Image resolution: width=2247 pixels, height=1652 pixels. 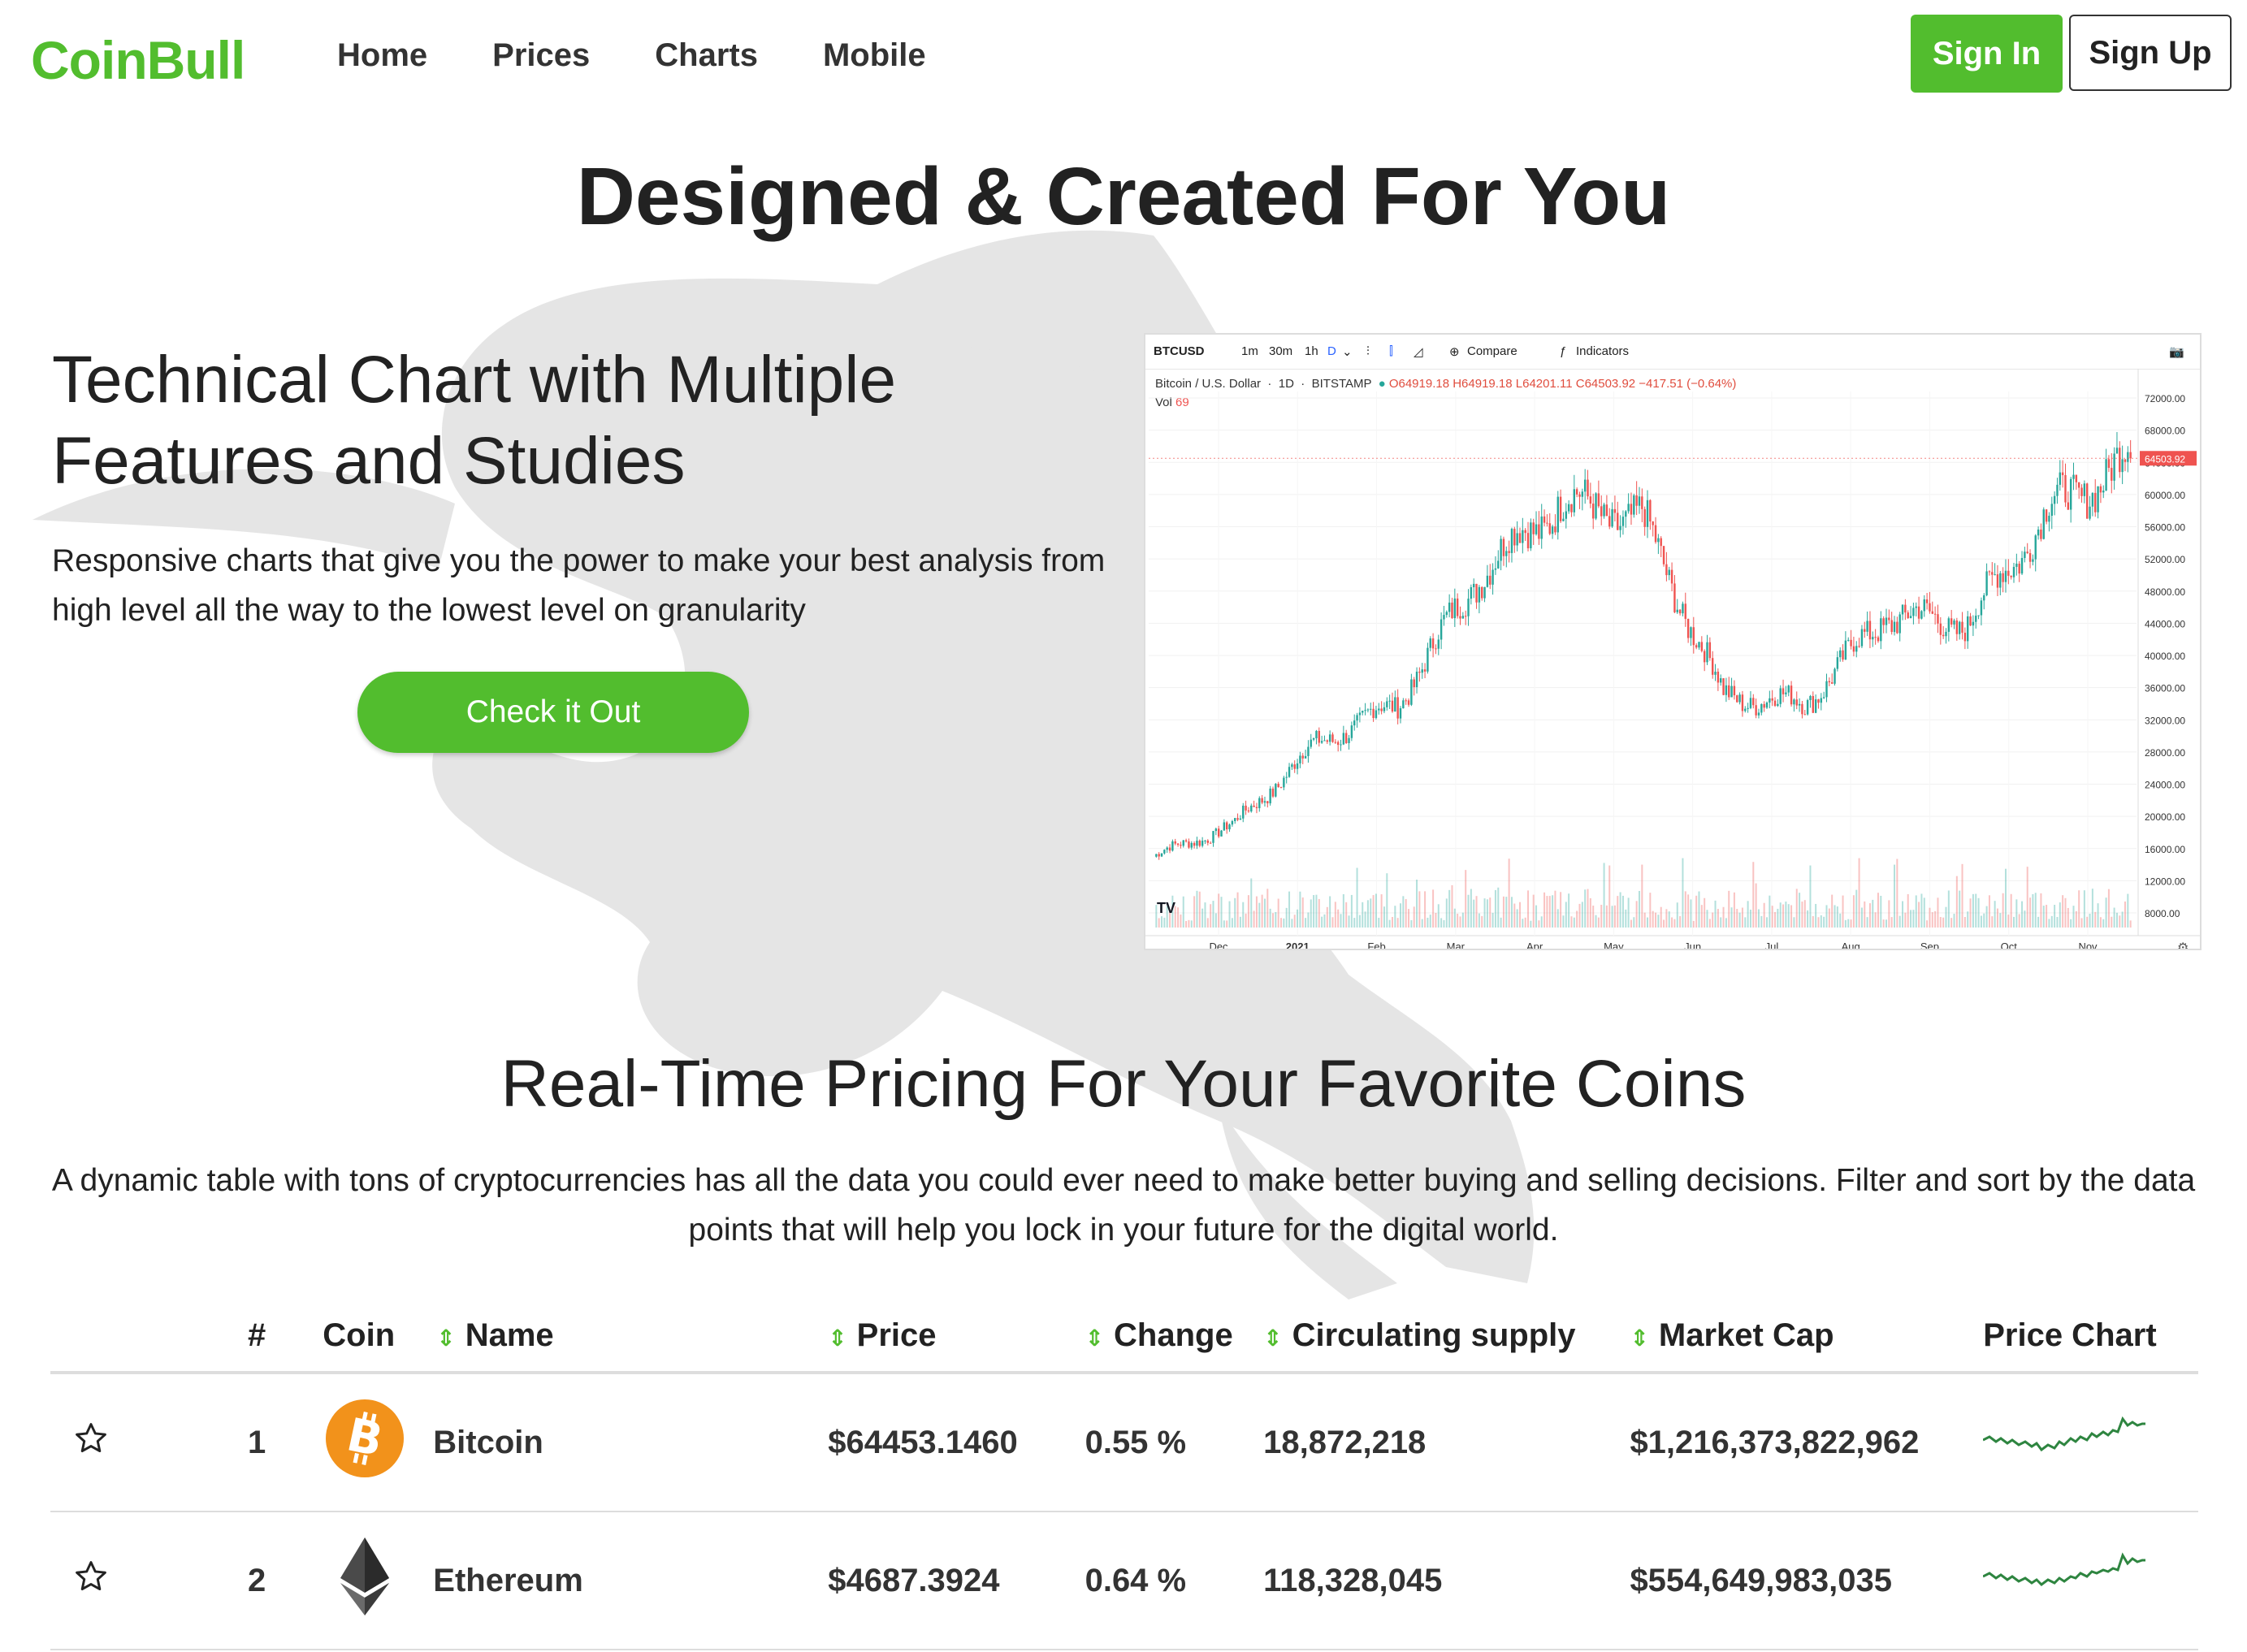 What do you see at coordinates (541, 55) in the screenshot?
I see `nav-link-prices: Prices` at bounding box center [541, 55].